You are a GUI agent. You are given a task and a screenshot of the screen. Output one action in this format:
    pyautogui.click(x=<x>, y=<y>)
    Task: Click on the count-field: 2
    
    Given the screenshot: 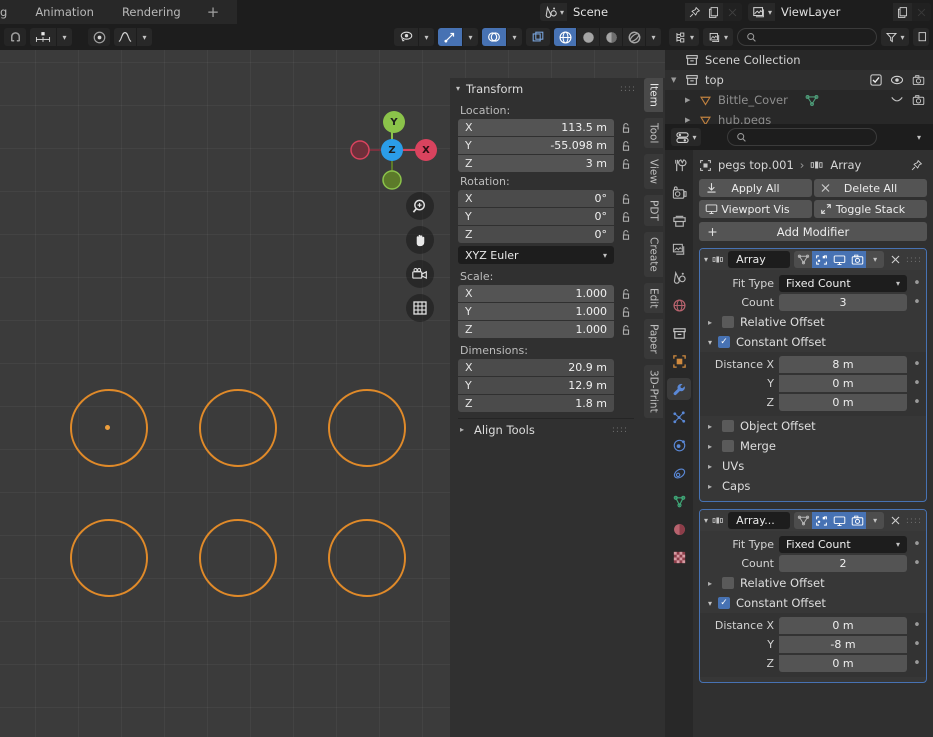 What is the action you would take?
    pyautogui.click(x=843, y=563)
    